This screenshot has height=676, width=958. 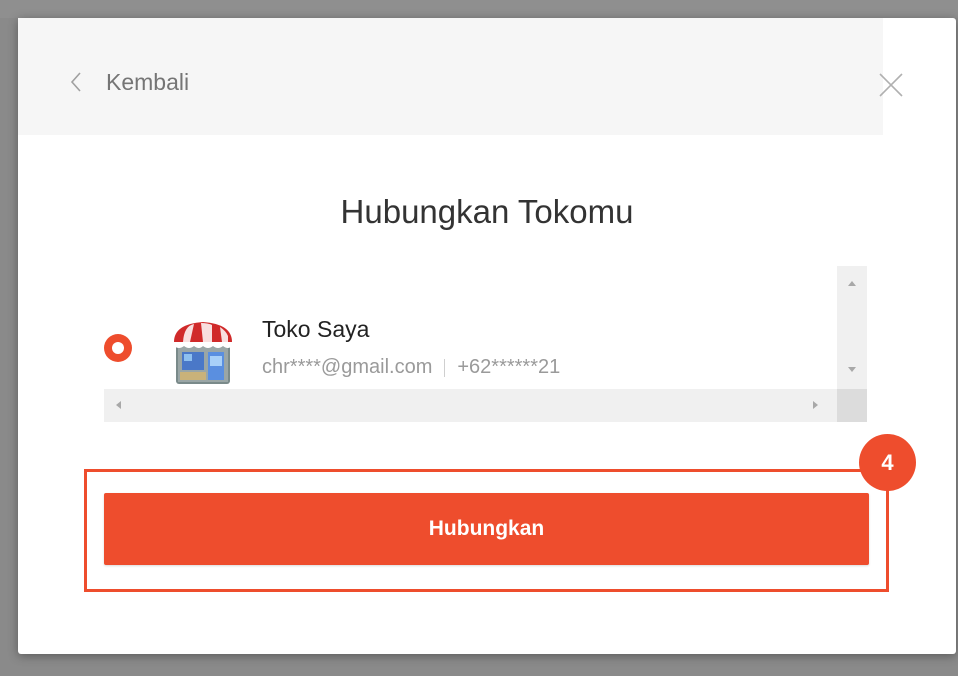 What do you see at coordinates (77, 82) in the screenshot?
I see `chevron-left-icon` at bounding box center [77, 82].